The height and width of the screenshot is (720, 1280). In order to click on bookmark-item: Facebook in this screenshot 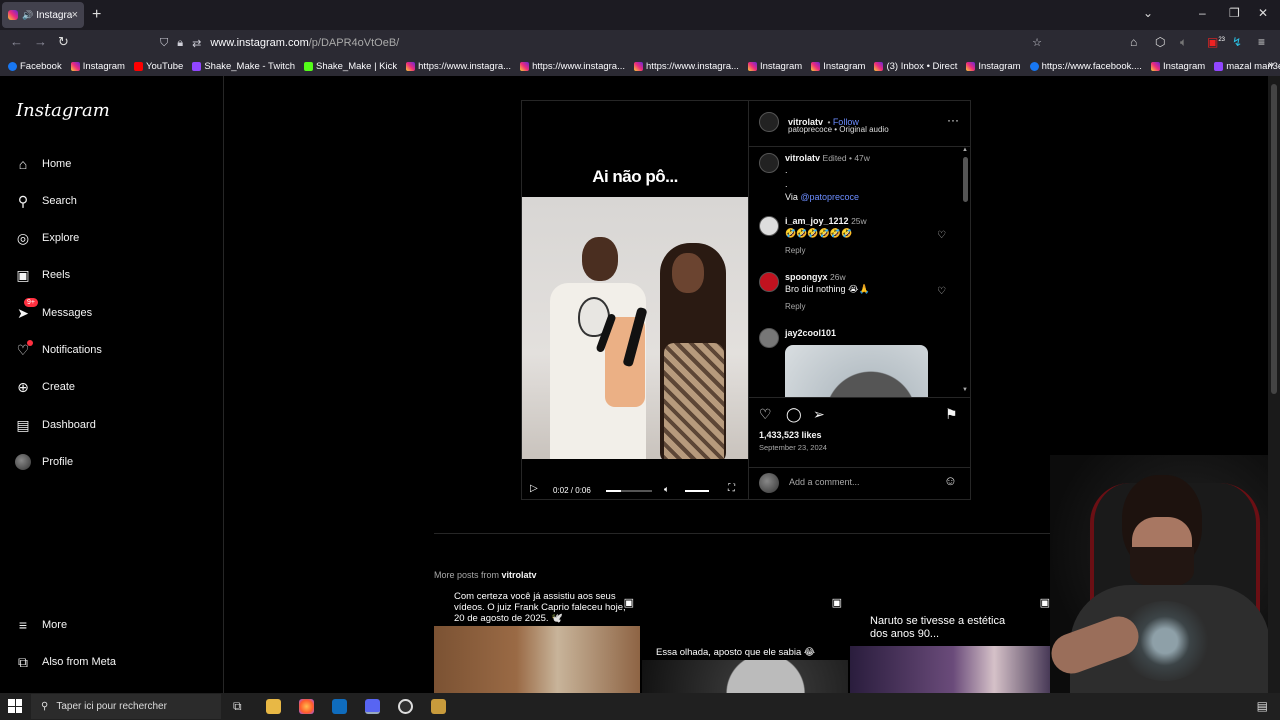, I will do `click(35, 66)`.